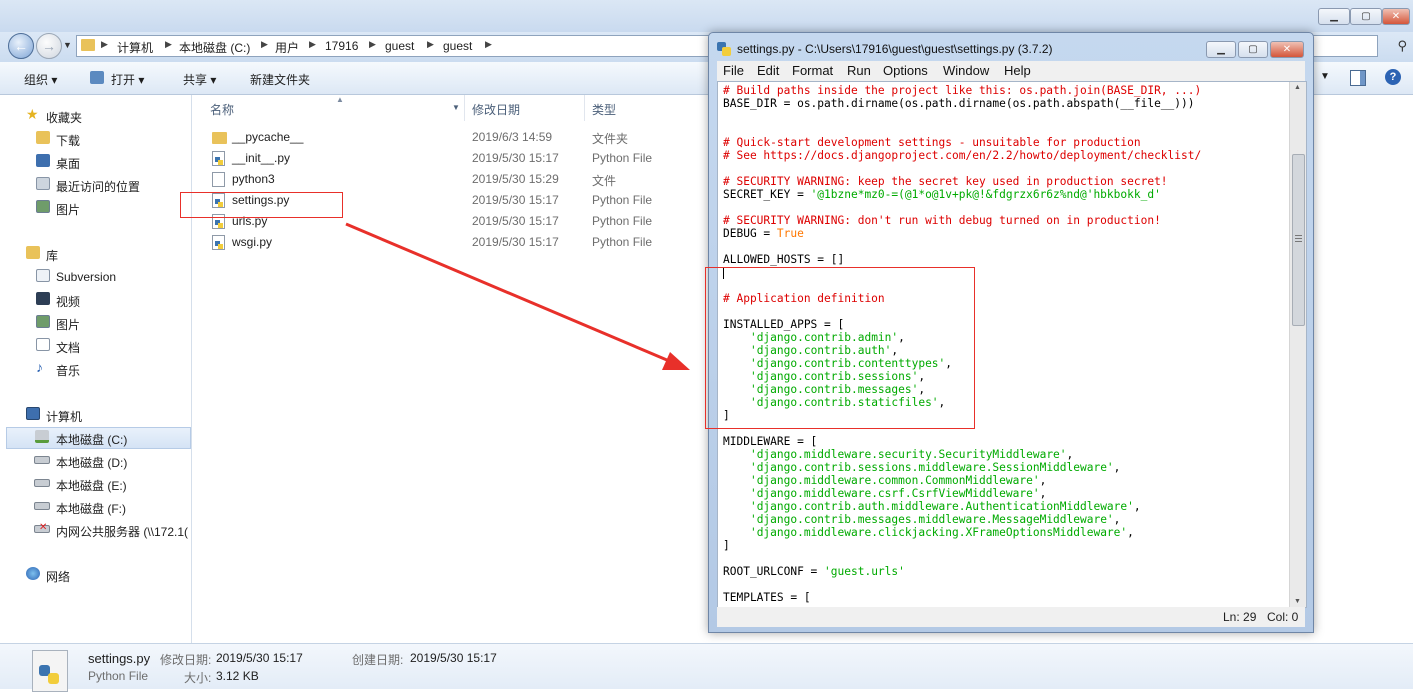 The height and width of the screenshot is (692, 1413). What do you see at coordinates (49, 46) in the screenshot?
I see `forward-button: →` at bounding box center [49, 46].